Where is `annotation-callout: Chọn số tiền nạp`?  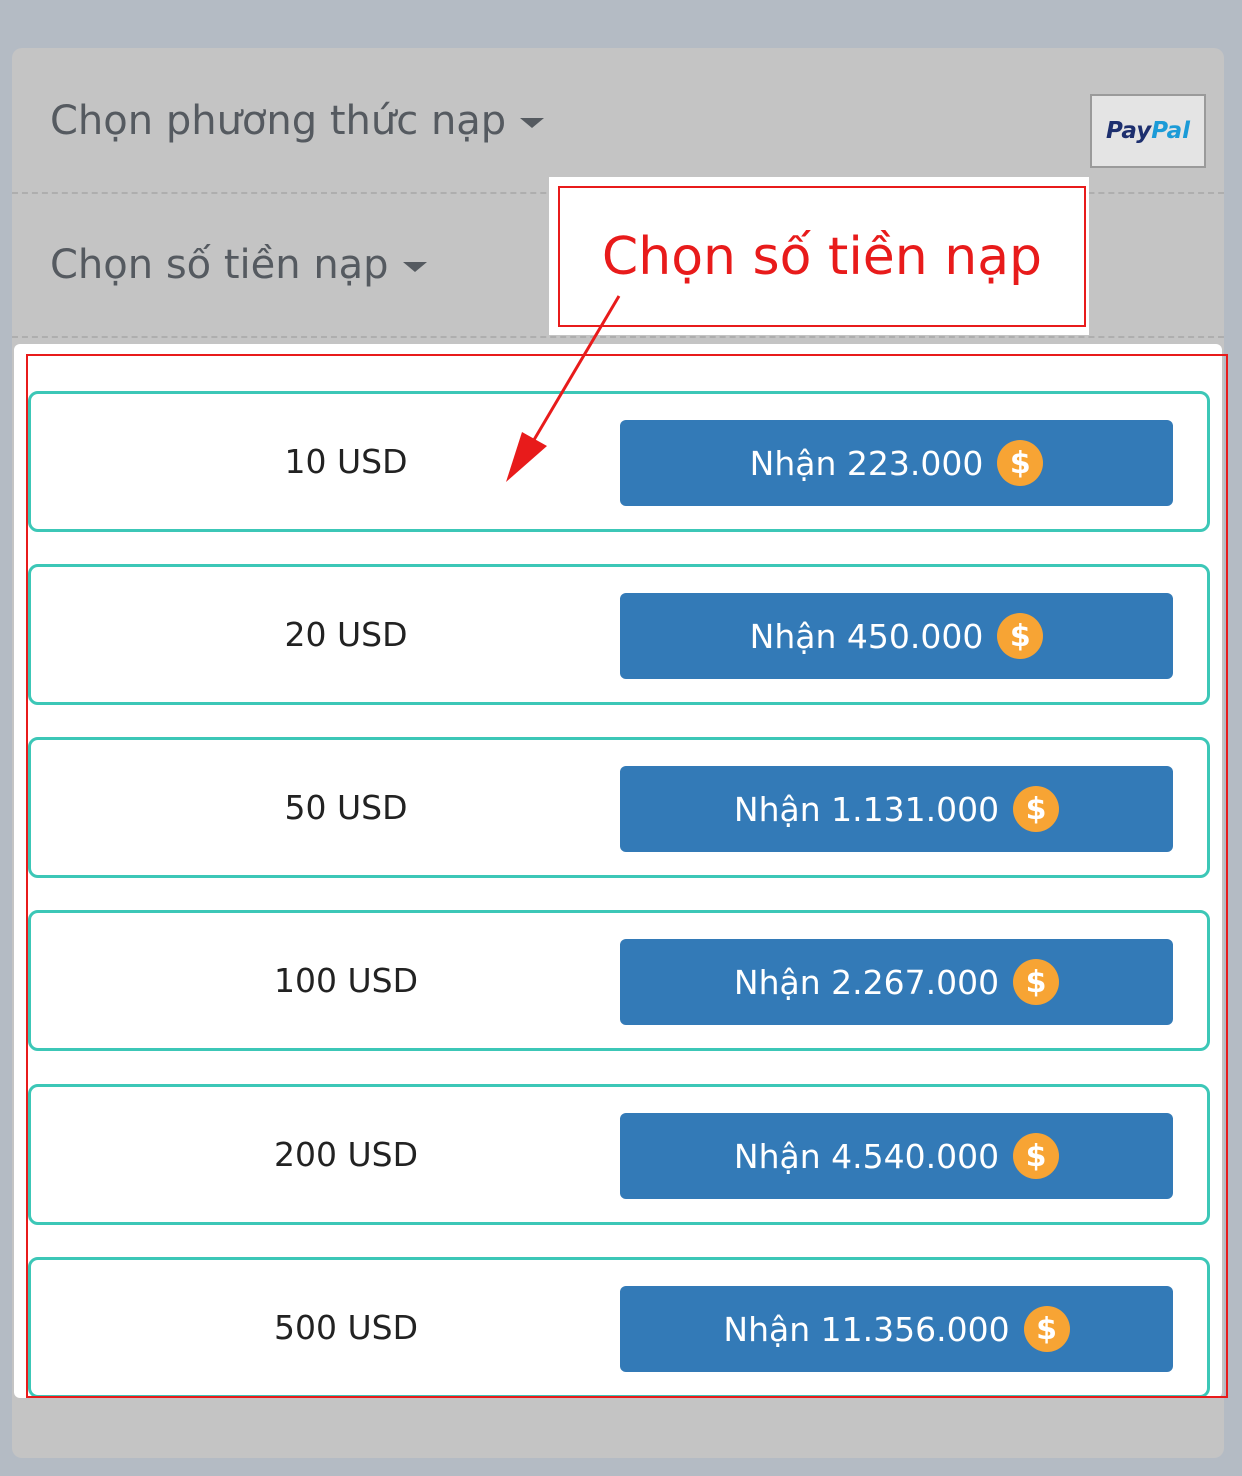 annotation-callout: Chọn số tiền nạp is located at coordinates (819, 256).